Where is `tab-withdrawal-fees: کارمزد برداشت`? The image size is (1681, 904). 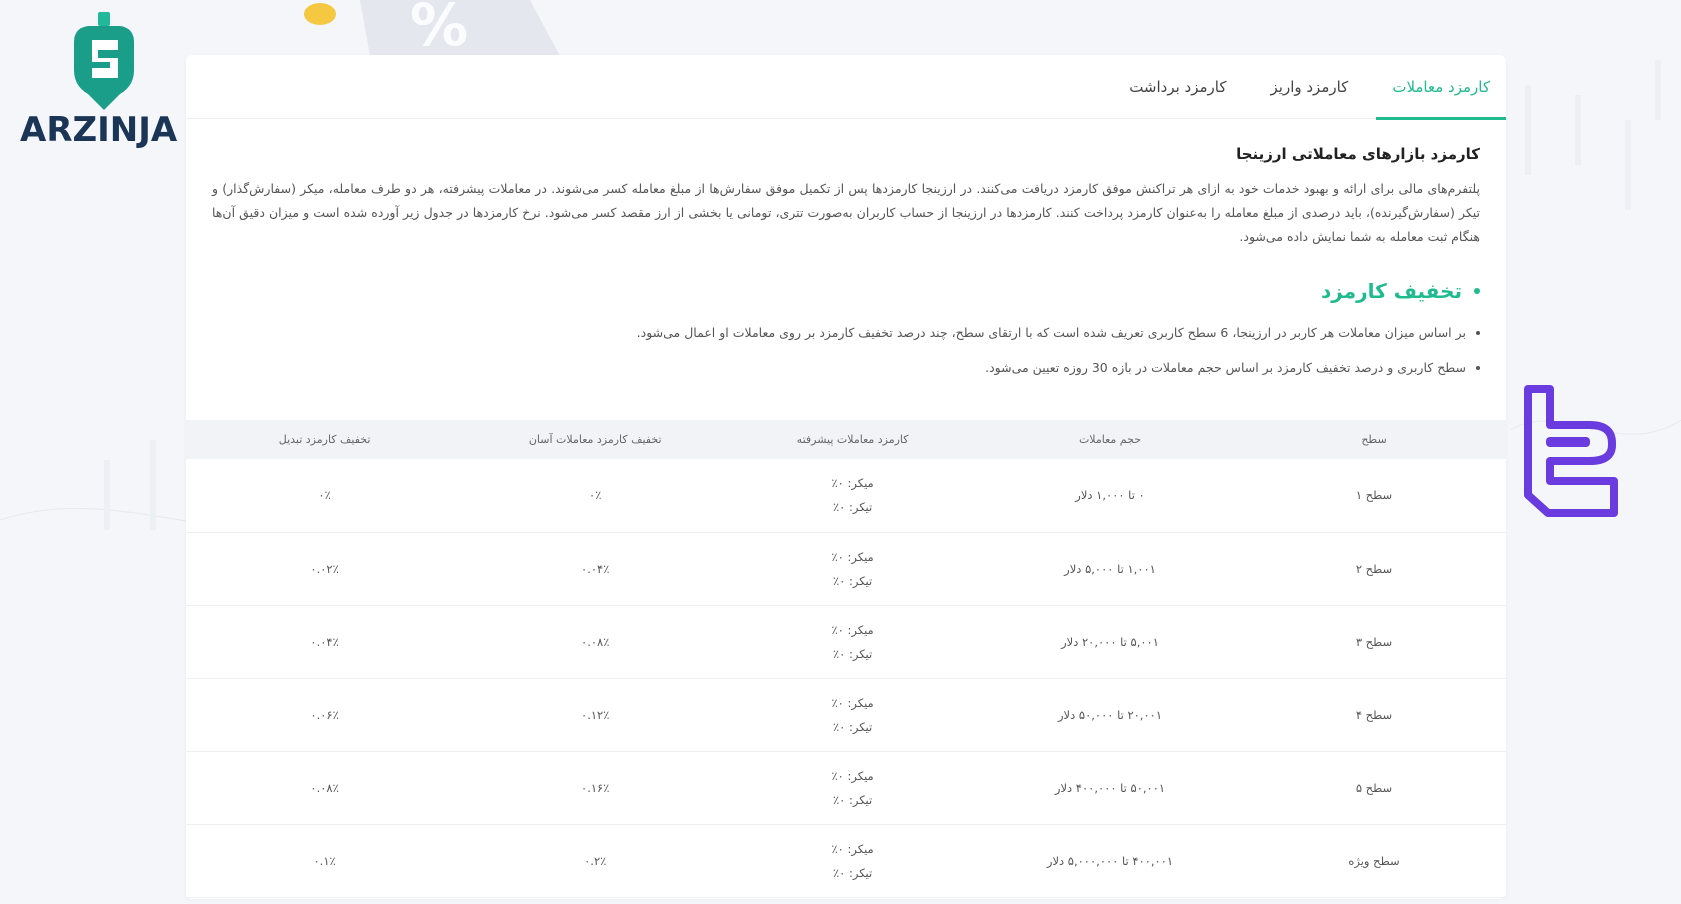
tab-withdrawal-fees: کارمزد برداشت is located at coordinates (1177, 87).